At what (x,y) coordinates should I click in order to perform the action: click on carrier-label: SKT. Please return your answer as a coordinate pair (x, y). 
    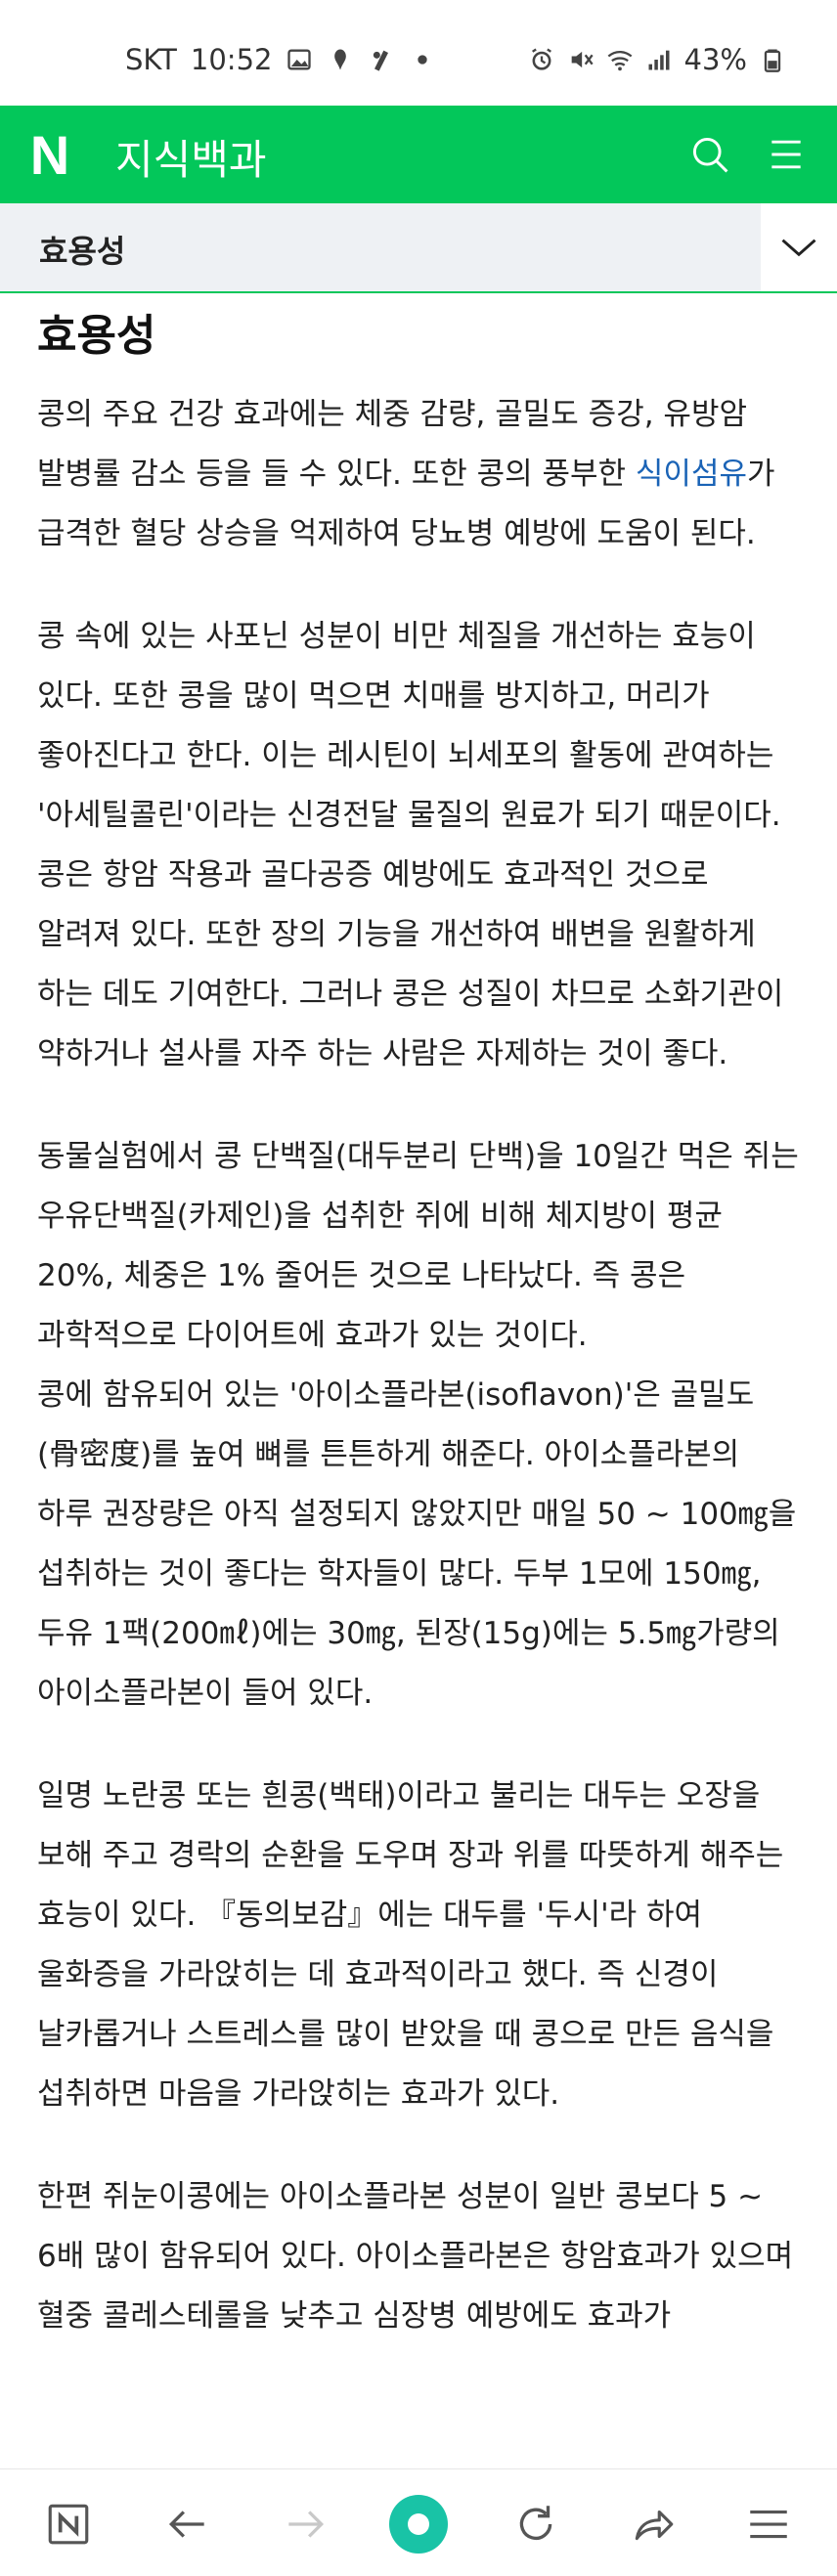
    Looking at the image, I should click on (151, 59).